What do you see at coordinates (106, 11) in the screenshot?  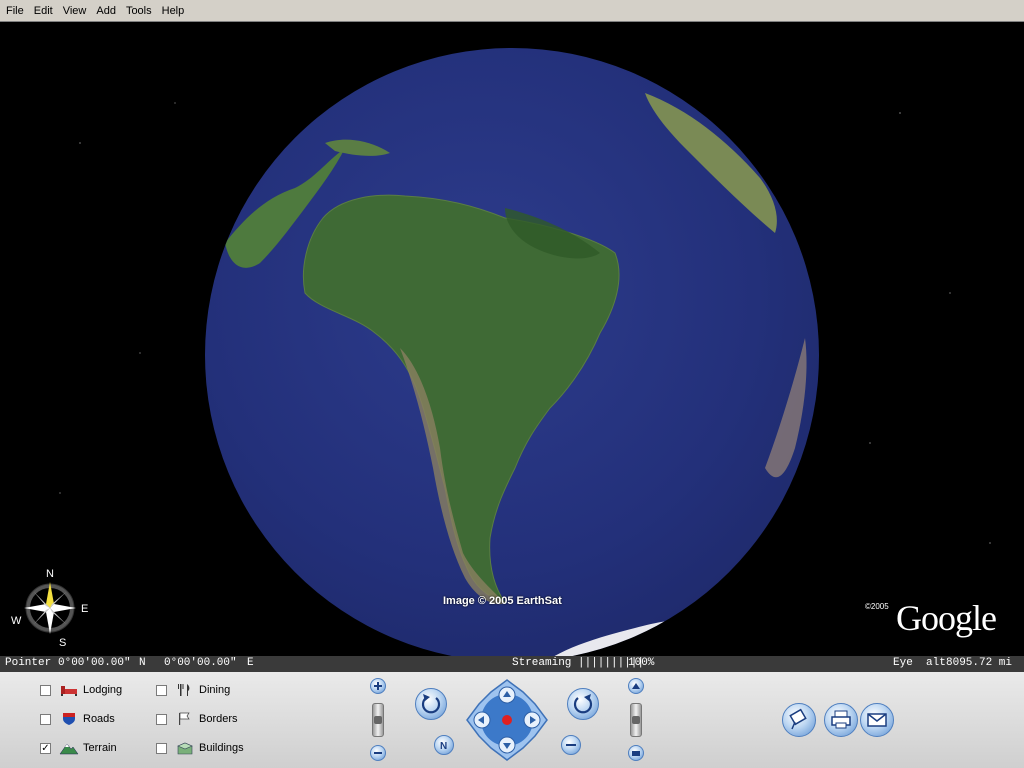 I see `menu-add: Add` at bounding box center [106, 11].